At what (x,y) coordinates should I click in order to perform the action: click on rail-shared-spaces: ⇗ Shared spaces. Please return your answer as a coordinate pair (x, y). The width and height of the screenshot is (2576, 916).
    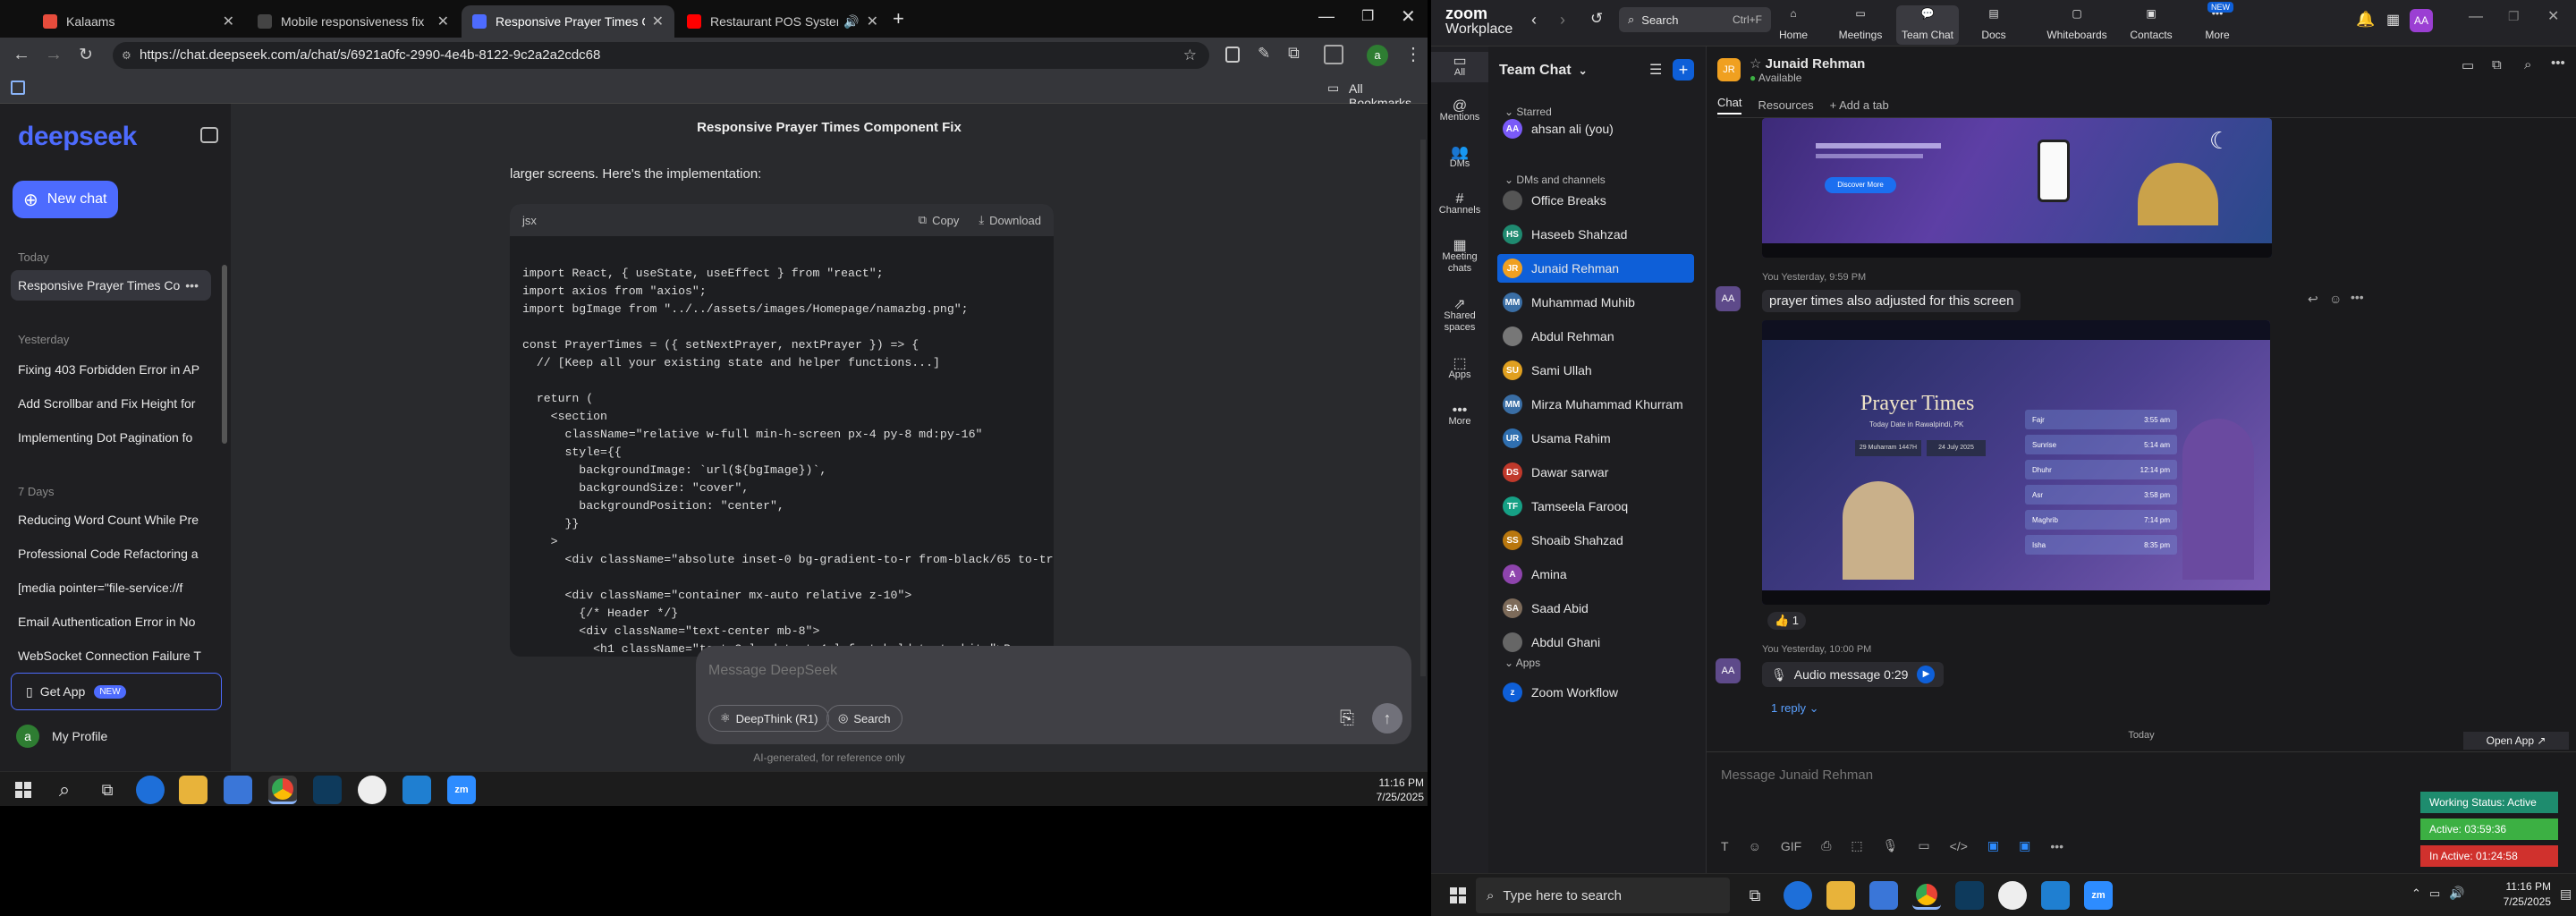
    Looking at the image, I should click on (1459, 316).